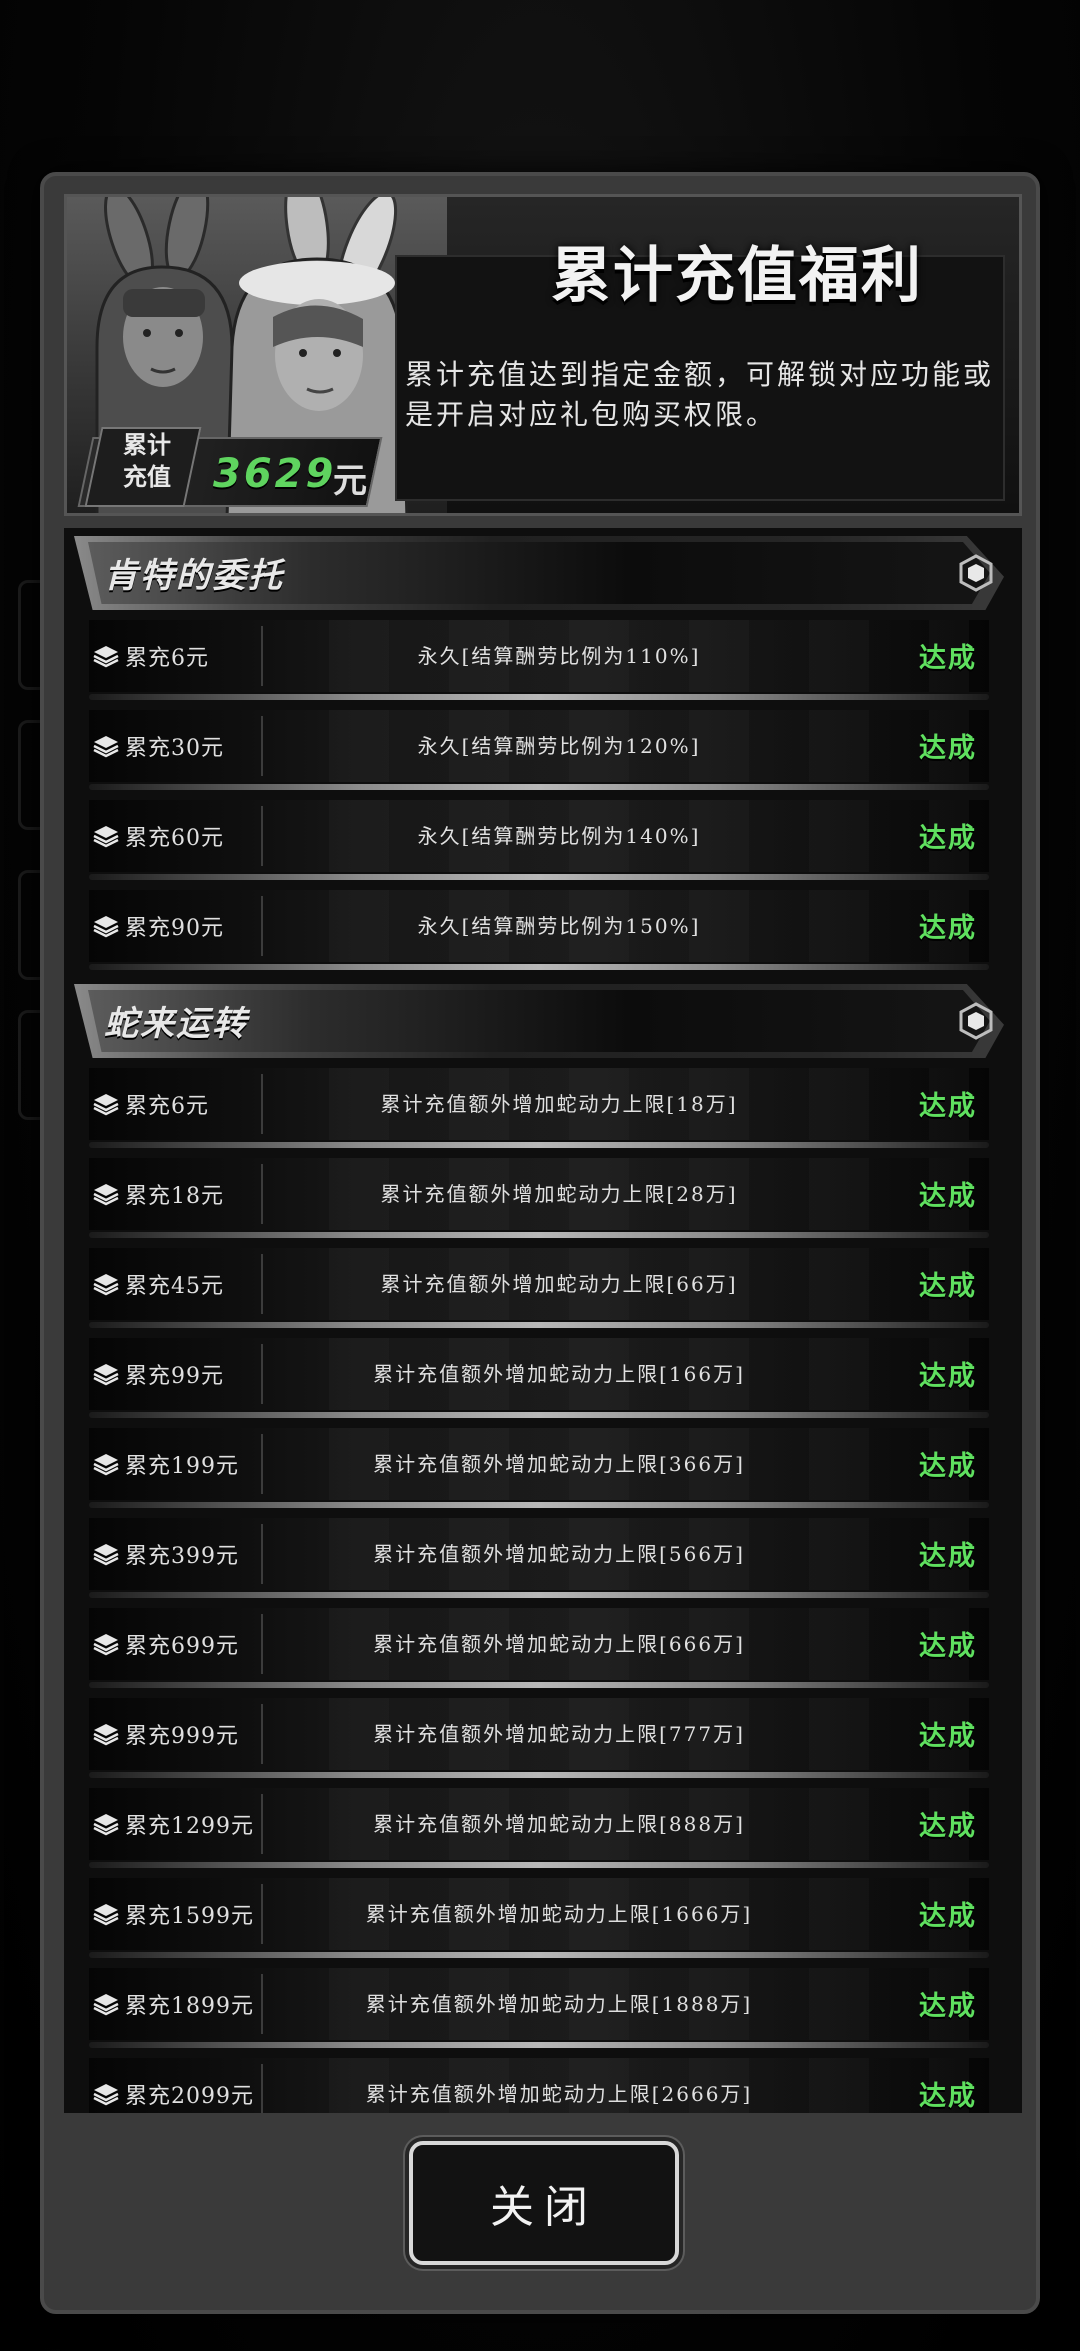 This screenshot has height=2351, width=1080. I want to click on section-title: 蛇来运转, so click(176, 1024).